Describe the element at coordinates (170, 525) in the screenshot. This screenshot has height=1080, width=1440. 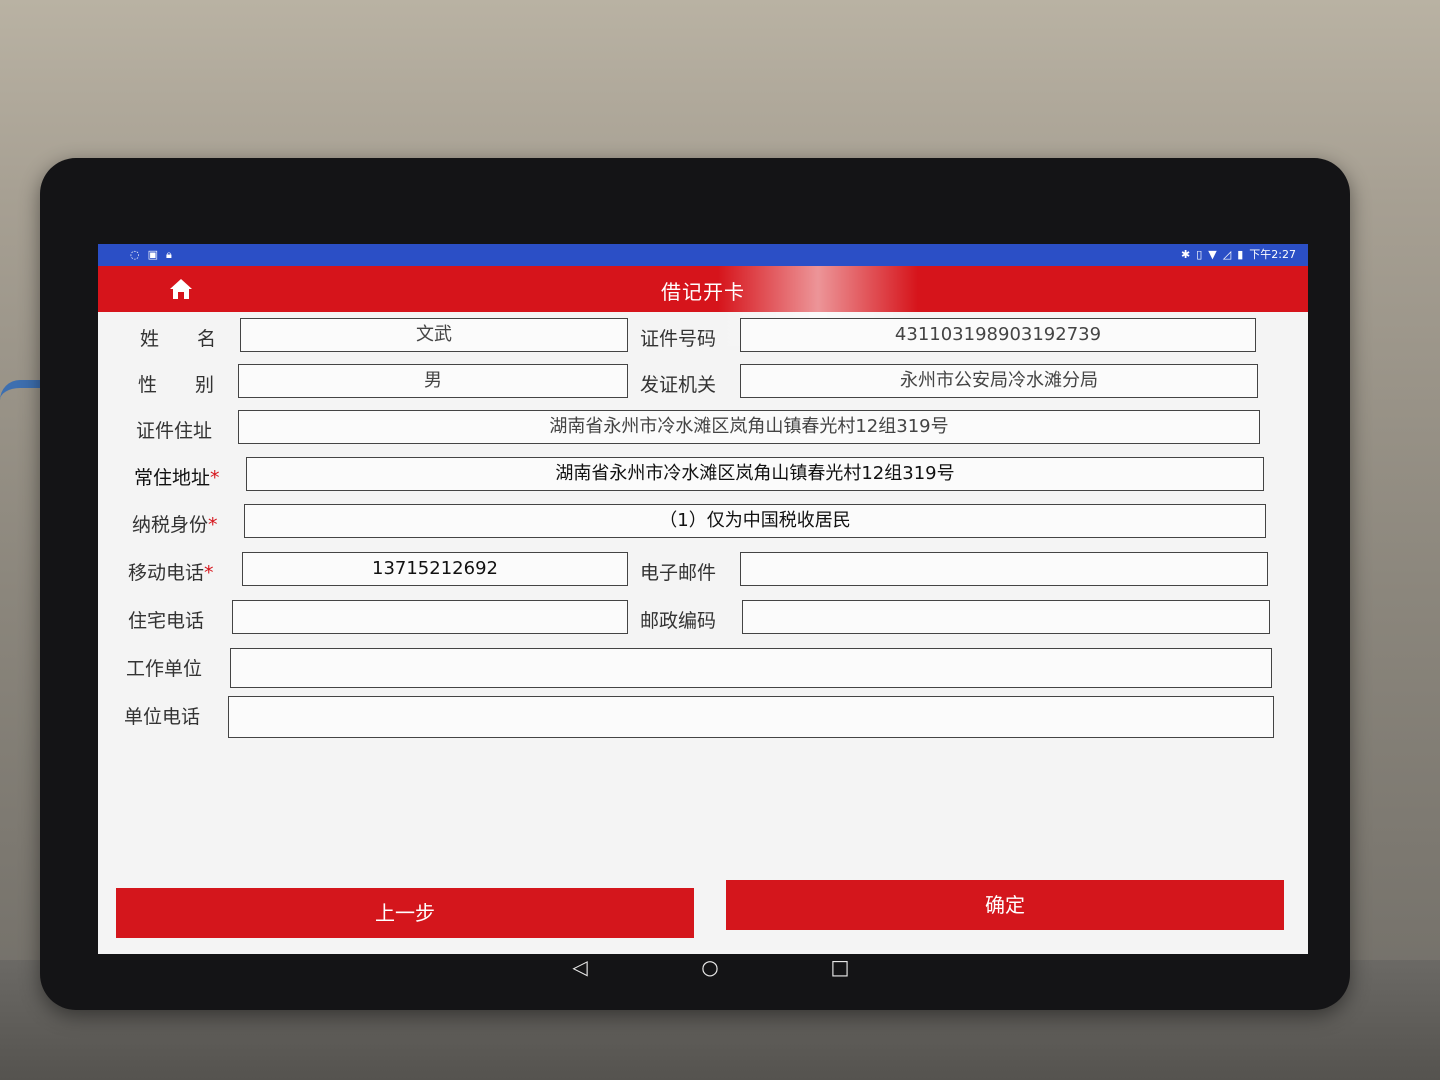
I see `tax-status-label-text: 纳税身份` at that location.